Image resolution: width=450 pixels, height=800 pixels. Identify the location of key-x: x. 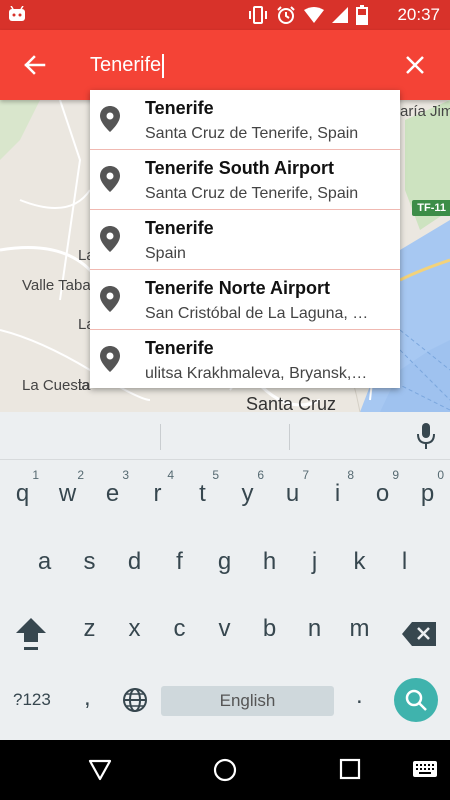
(134, 627).